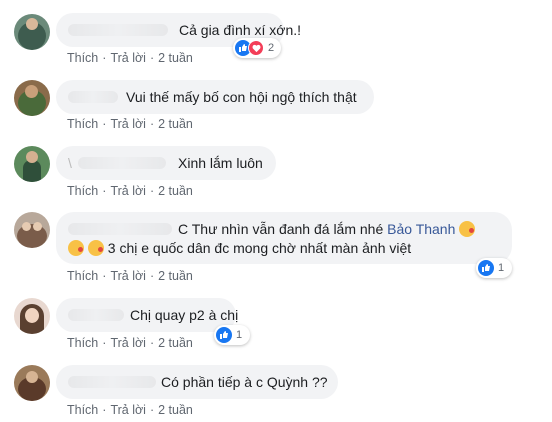 The width and height of the screenshot is (552, 422). Describe the element at coordinates (244, 382) in the screenshot. I see `comment-text: Có phần tiếp à c Quỳnh ??` at that location.